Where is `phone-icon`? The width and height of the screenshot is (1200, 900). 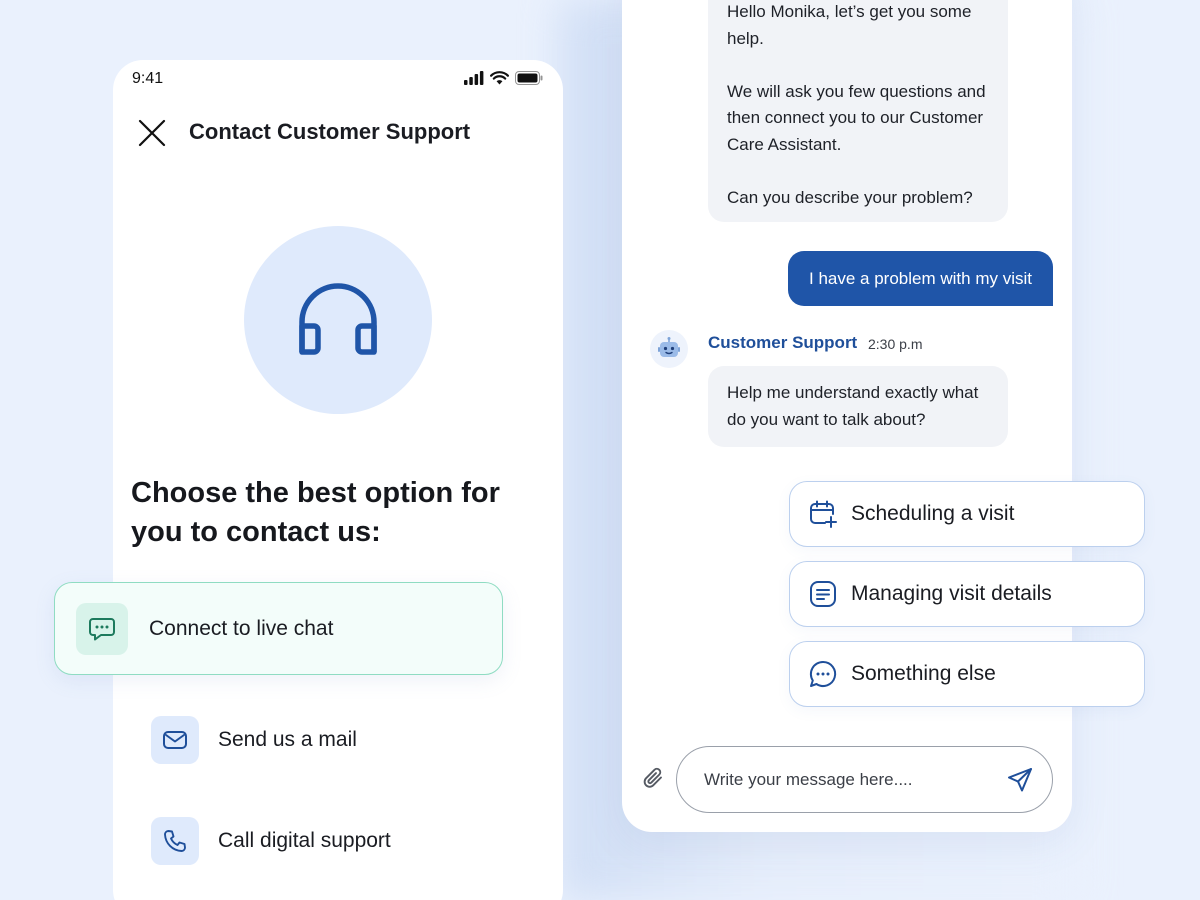 phone-icon is located at coordinates (175, 841).